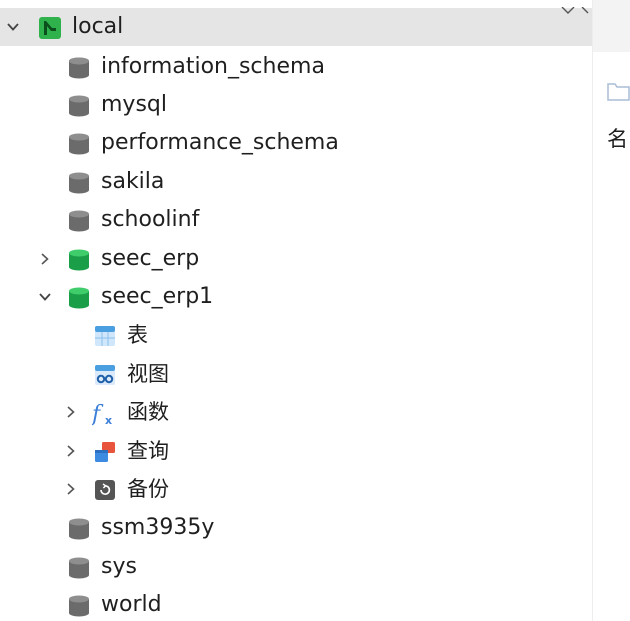 The image size is (630, 621). What do you see at coordinates (148, 489) in the screenshot?
I see `backups-label: 备份` at bounding box center [148, 489].